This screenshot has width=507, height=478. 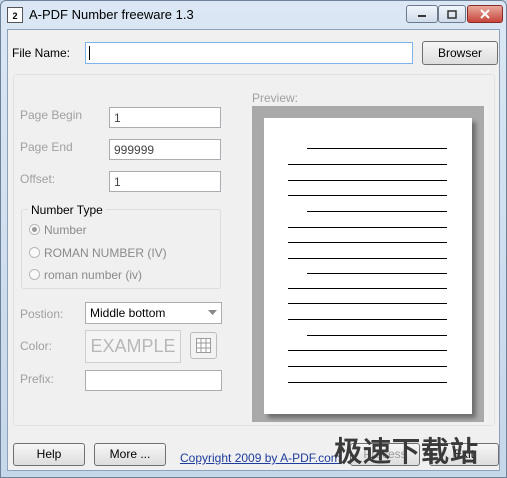 I want to click on minimize-button, so click(x=422, y=14).